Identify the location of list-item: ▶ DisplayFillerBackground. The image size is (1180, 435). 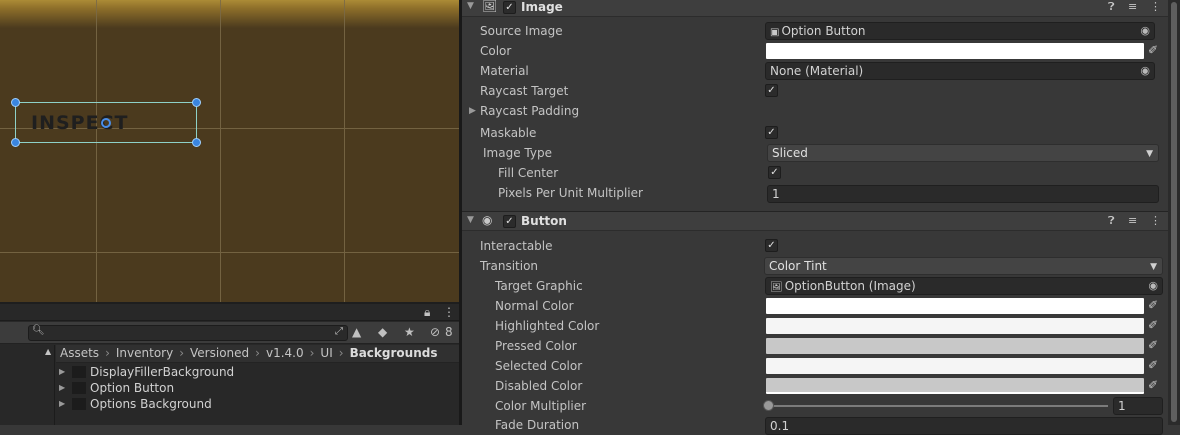
(256, 372).